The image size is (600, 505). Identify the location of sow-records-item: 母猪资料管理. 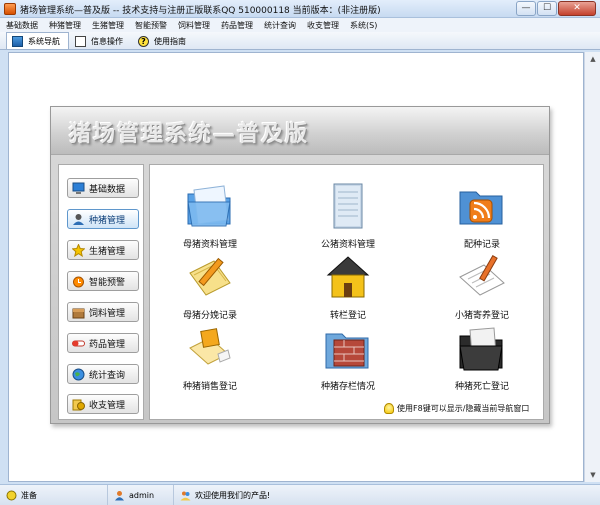
(210, 217).